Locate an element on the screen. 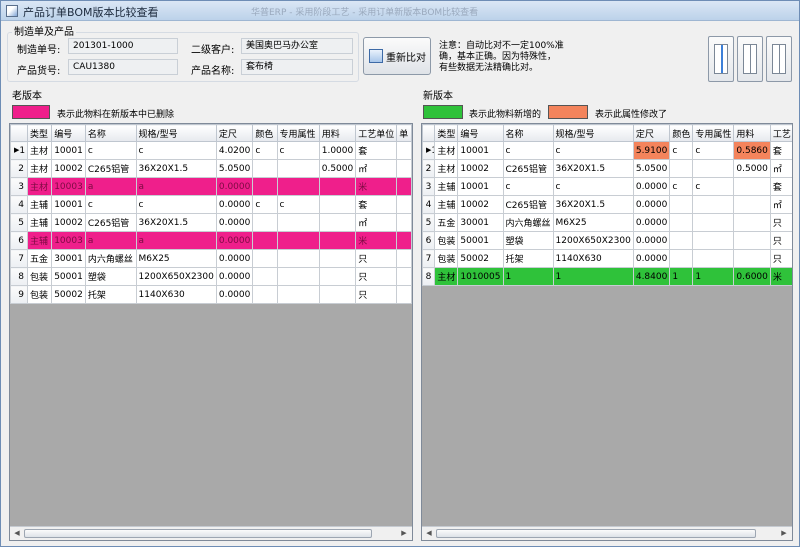 This screenshot has height=547, width=800. scroll-right-icon: ▶ is located at coordinates (404, 533).